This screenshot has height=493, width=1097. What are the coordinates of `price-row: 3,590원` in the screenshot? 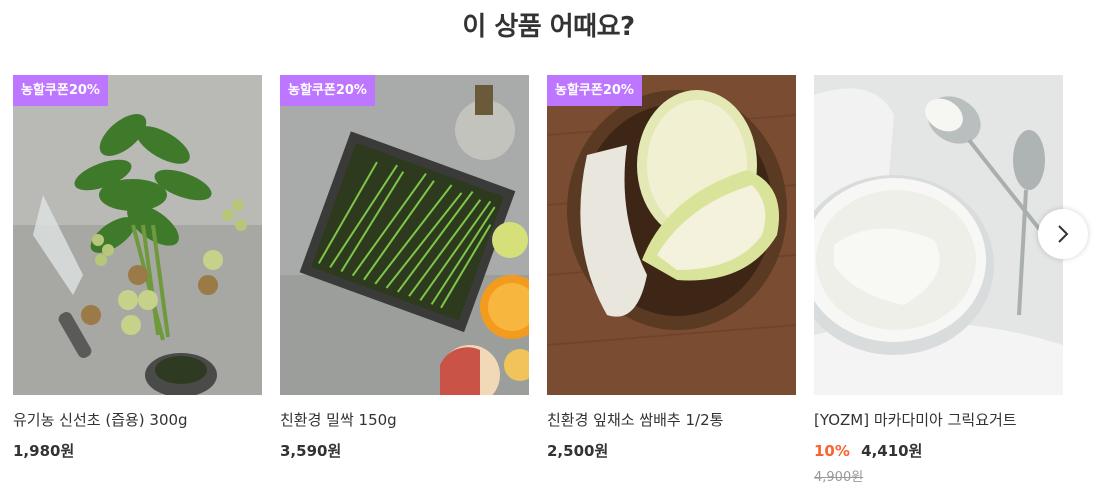 It's located at (404, 450).